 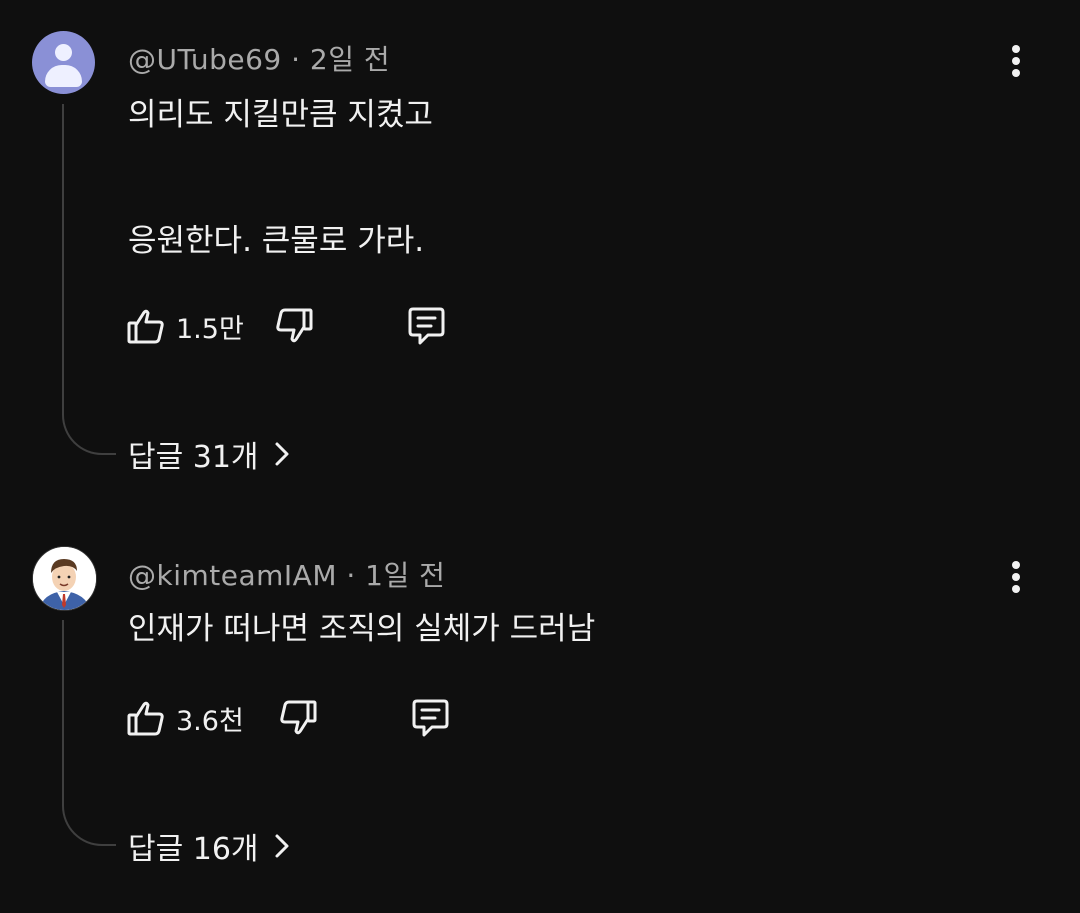 I want to click on like-button: 3.6천, so click(x=185, y=718).